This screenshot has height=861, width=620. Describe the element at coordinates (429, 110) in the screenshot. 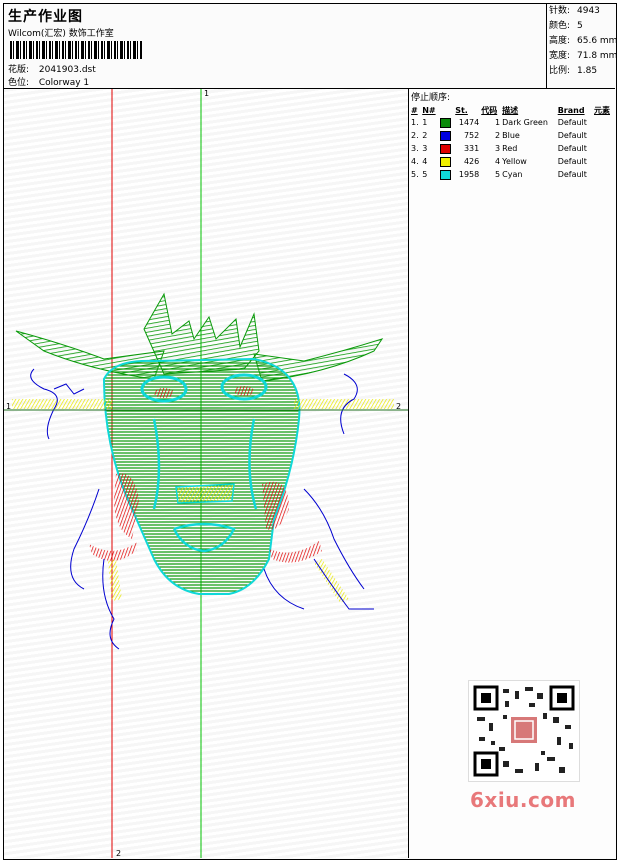

I see `col-n: N#` at that location.